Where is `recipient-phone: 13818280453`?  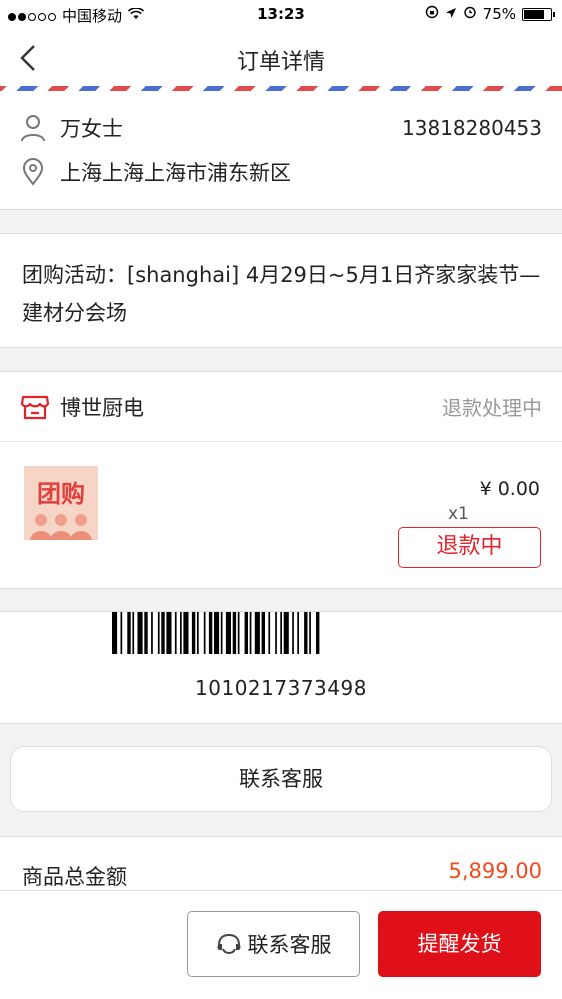 recipient-phone: 13818280453 is located at coordinates (472, 128).